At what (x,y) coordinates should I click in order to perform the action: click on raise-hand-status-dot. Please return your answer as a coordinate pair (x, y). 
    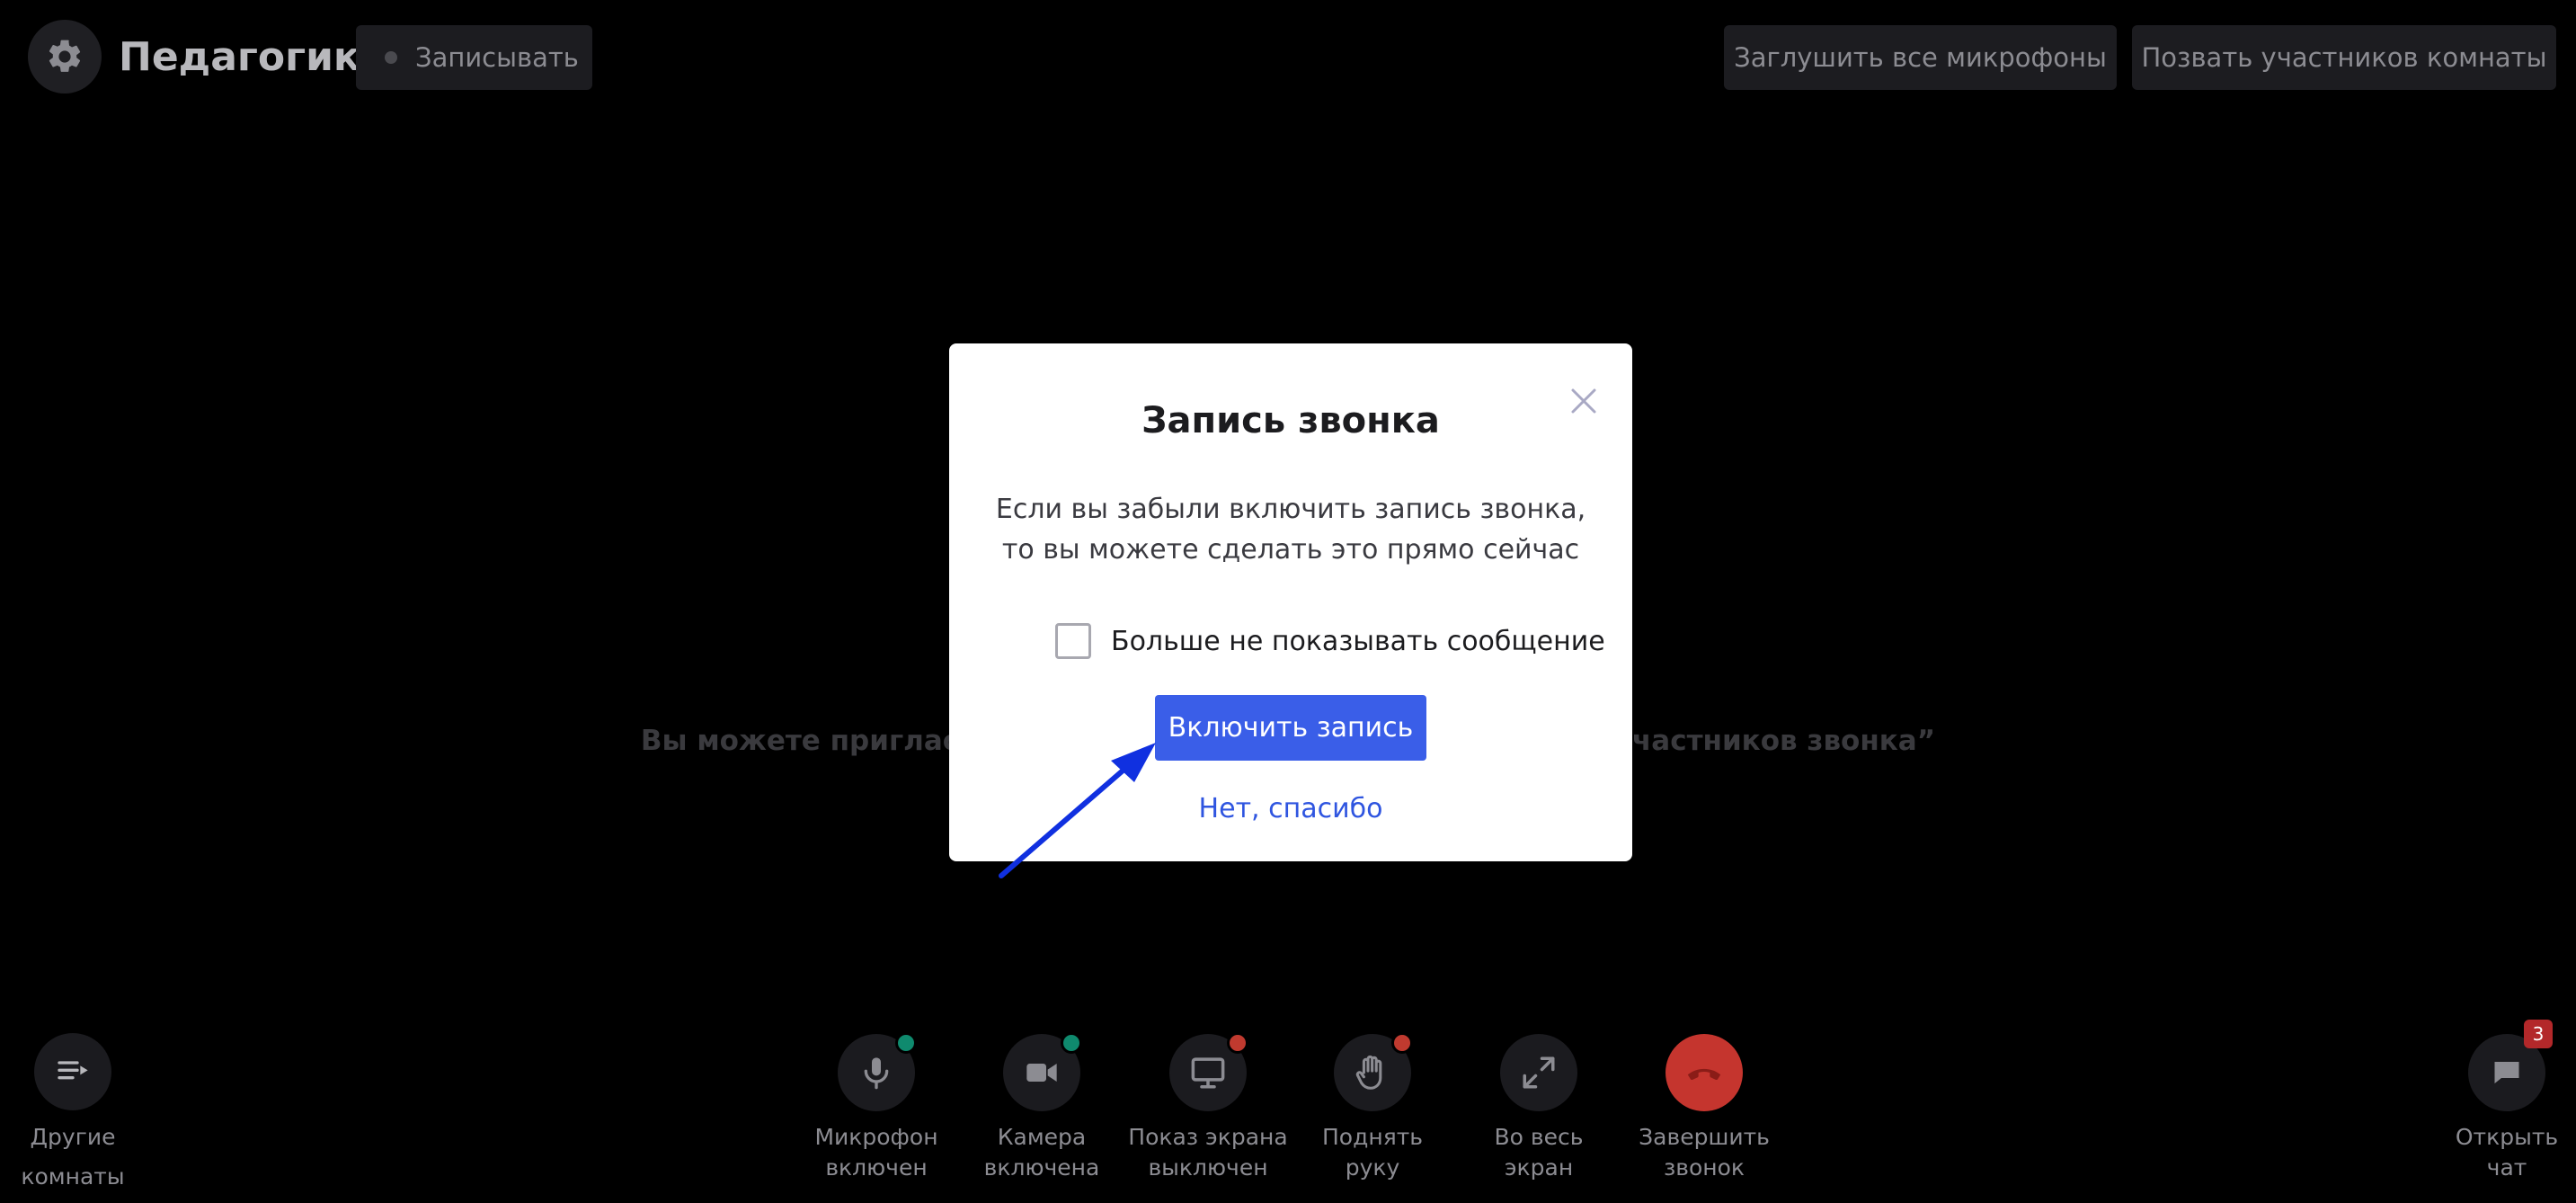
    Looking at the image, I should click on (1402, 1043).